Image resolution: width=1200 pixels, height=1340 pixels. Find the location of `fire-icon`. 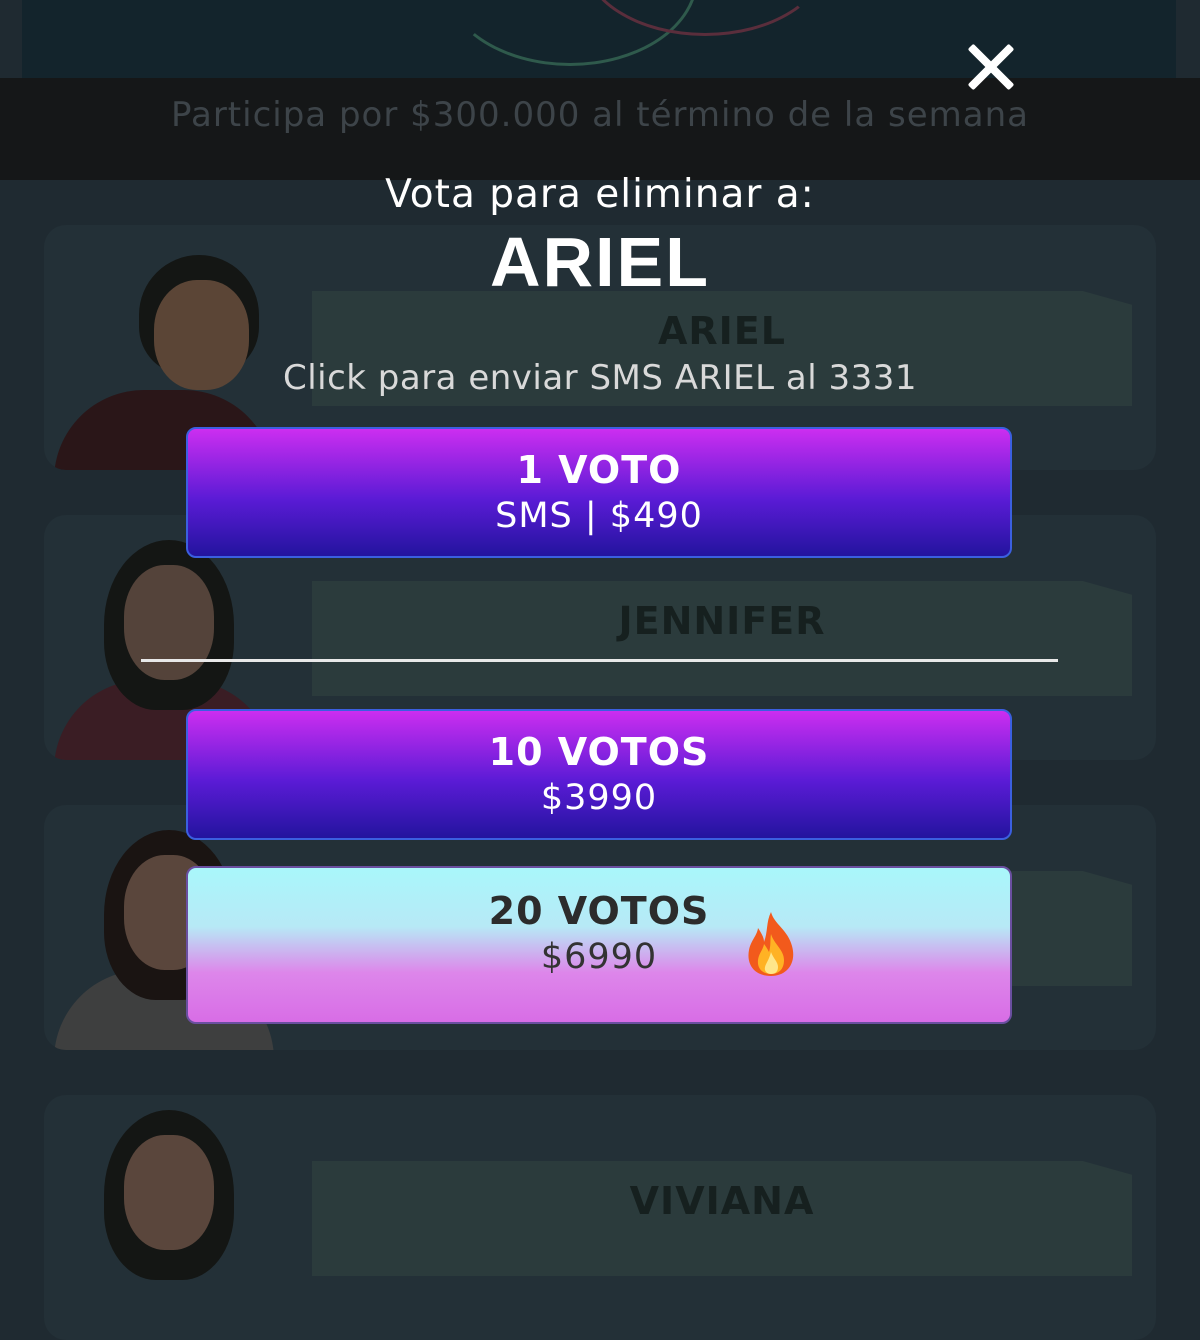

fire-icon is located at coordinates (771, 944).